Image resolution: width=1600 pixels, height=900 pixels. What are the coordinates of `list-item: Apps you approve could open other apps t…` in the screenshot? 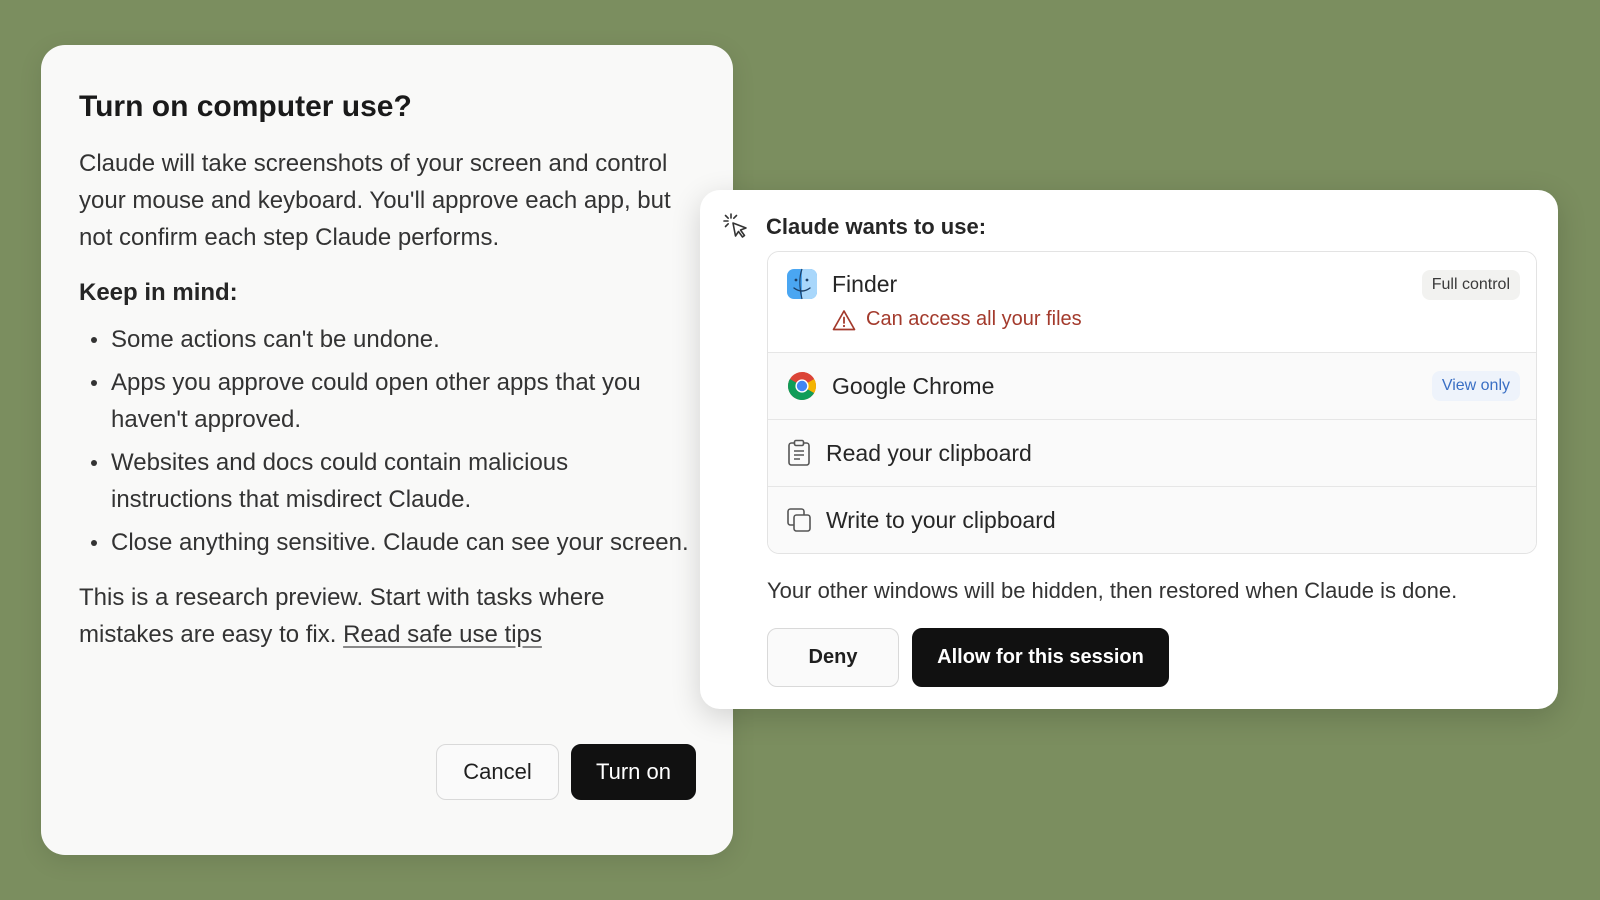 It's located at (387, 401).